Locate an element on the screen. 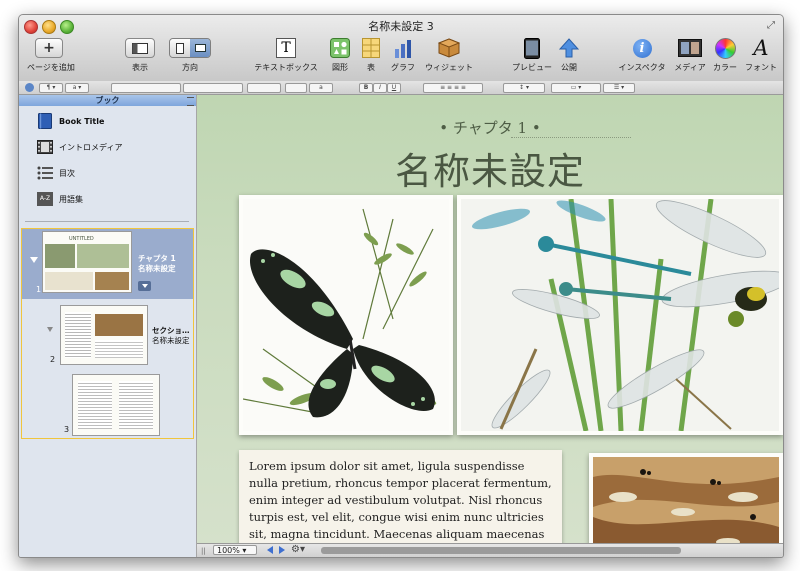 Image resolution: width=800 pixels, height=571 pixels. chapter-heading: • チャプタ 1 • is located at coordinates (490, 127).